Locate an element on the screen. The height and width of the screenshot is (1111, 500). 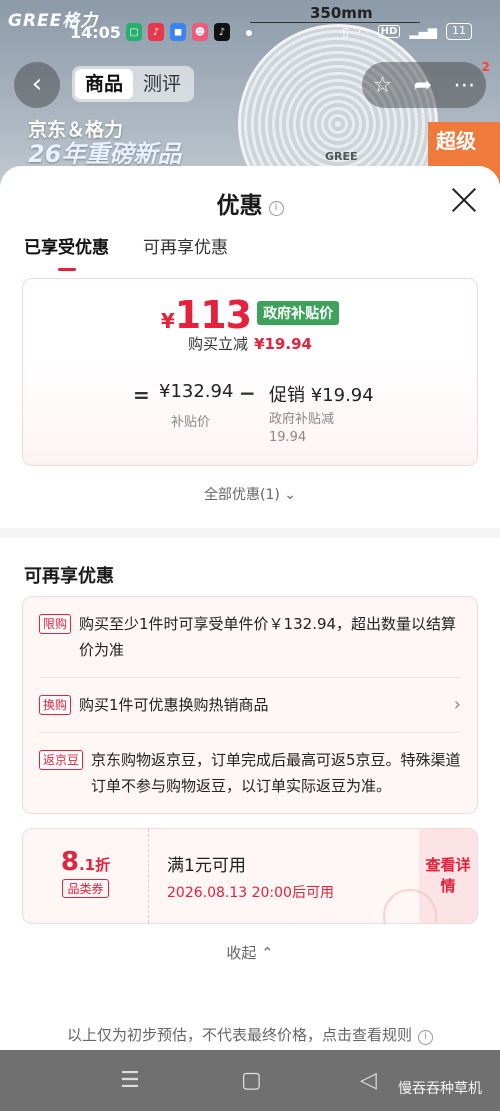
status-time: 14:05 is located at coordinates (95, 32).